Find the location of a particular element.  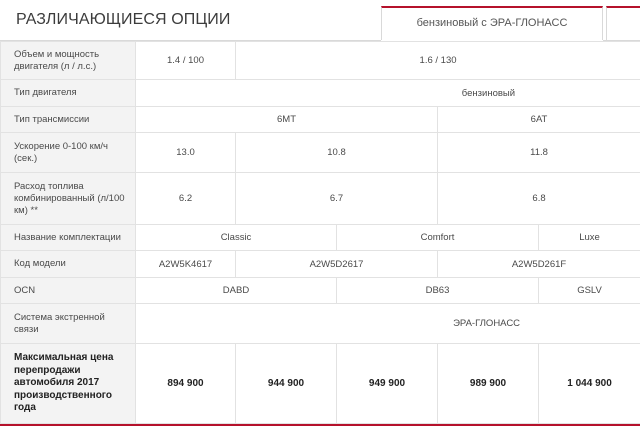

row-label: Ускорение 0-100 км/ч (сек.) is located at coordinates (68, 152).